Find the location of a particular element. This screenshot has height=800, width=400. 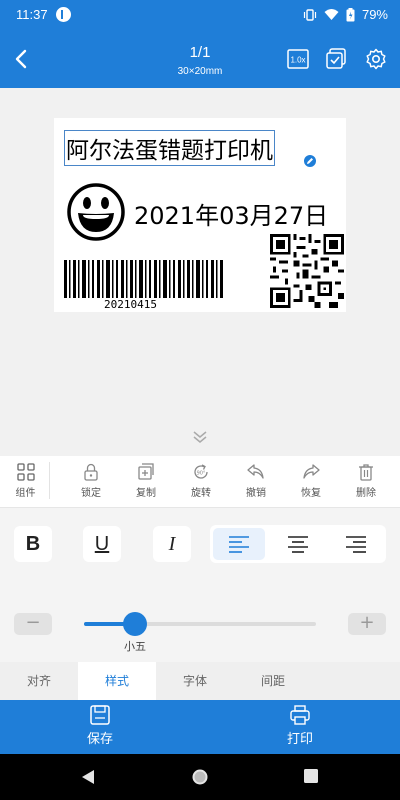

lock-label: 锁定 is located at coordinates (91, 493).